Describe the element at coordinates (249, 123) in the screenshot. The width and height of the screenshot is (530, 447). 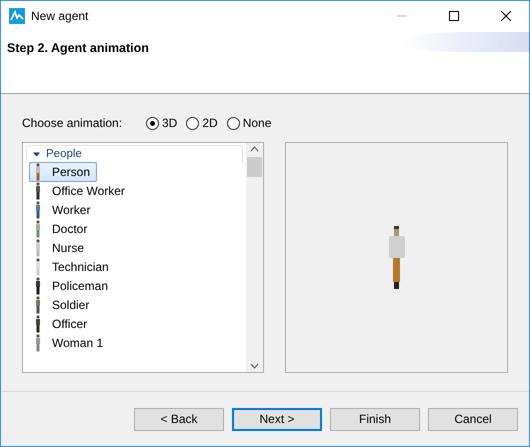
I see `animation-radio: None` at that location.